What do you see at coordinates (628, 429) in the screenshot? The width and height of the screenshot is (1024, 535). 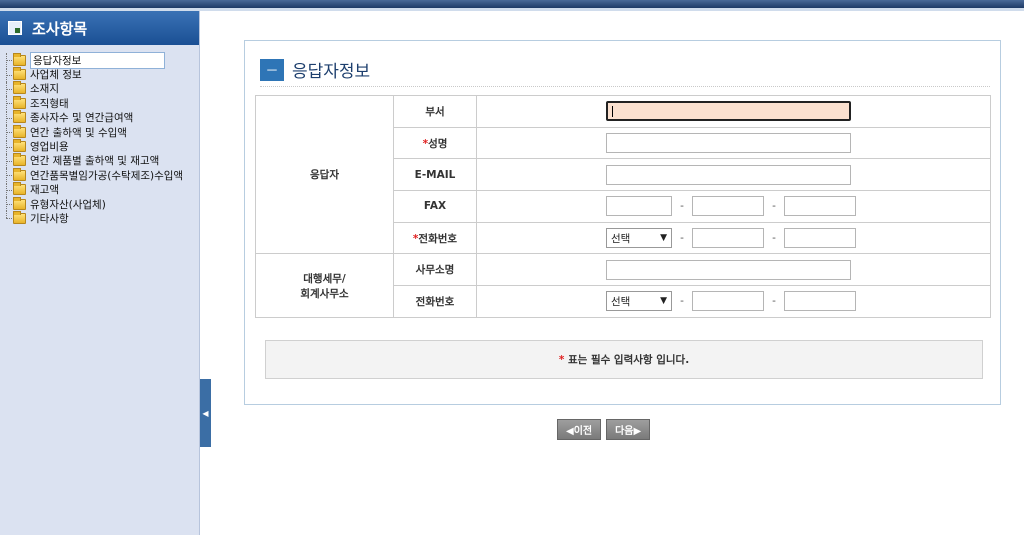 I see `next-button: 다음▶` at bounding box center [628, 429].